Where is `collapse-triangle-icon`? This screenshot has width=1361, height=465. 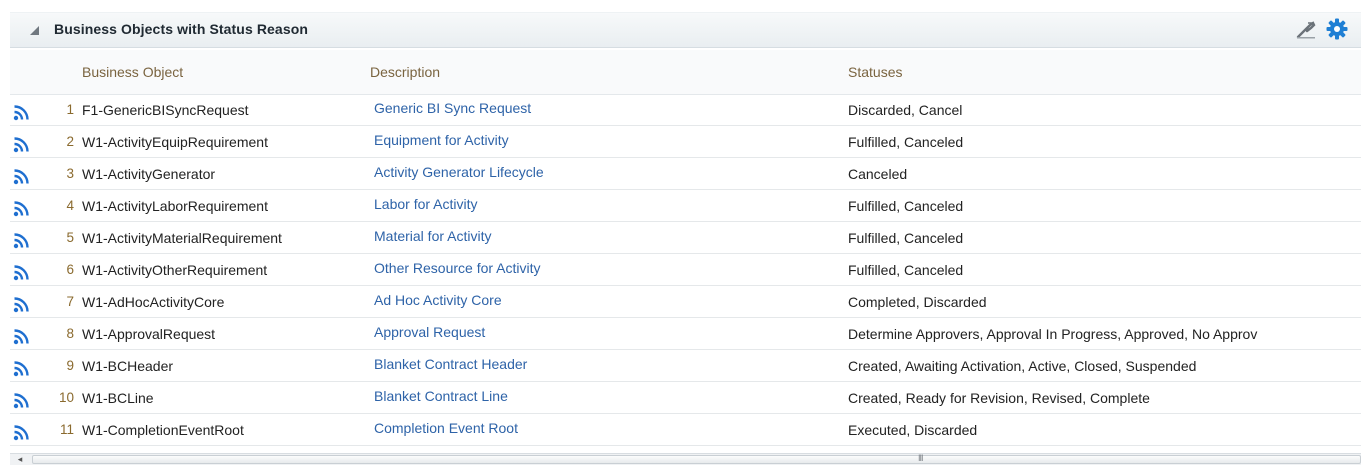
collapse-triangle-icon is located at coordinates (34, 30).